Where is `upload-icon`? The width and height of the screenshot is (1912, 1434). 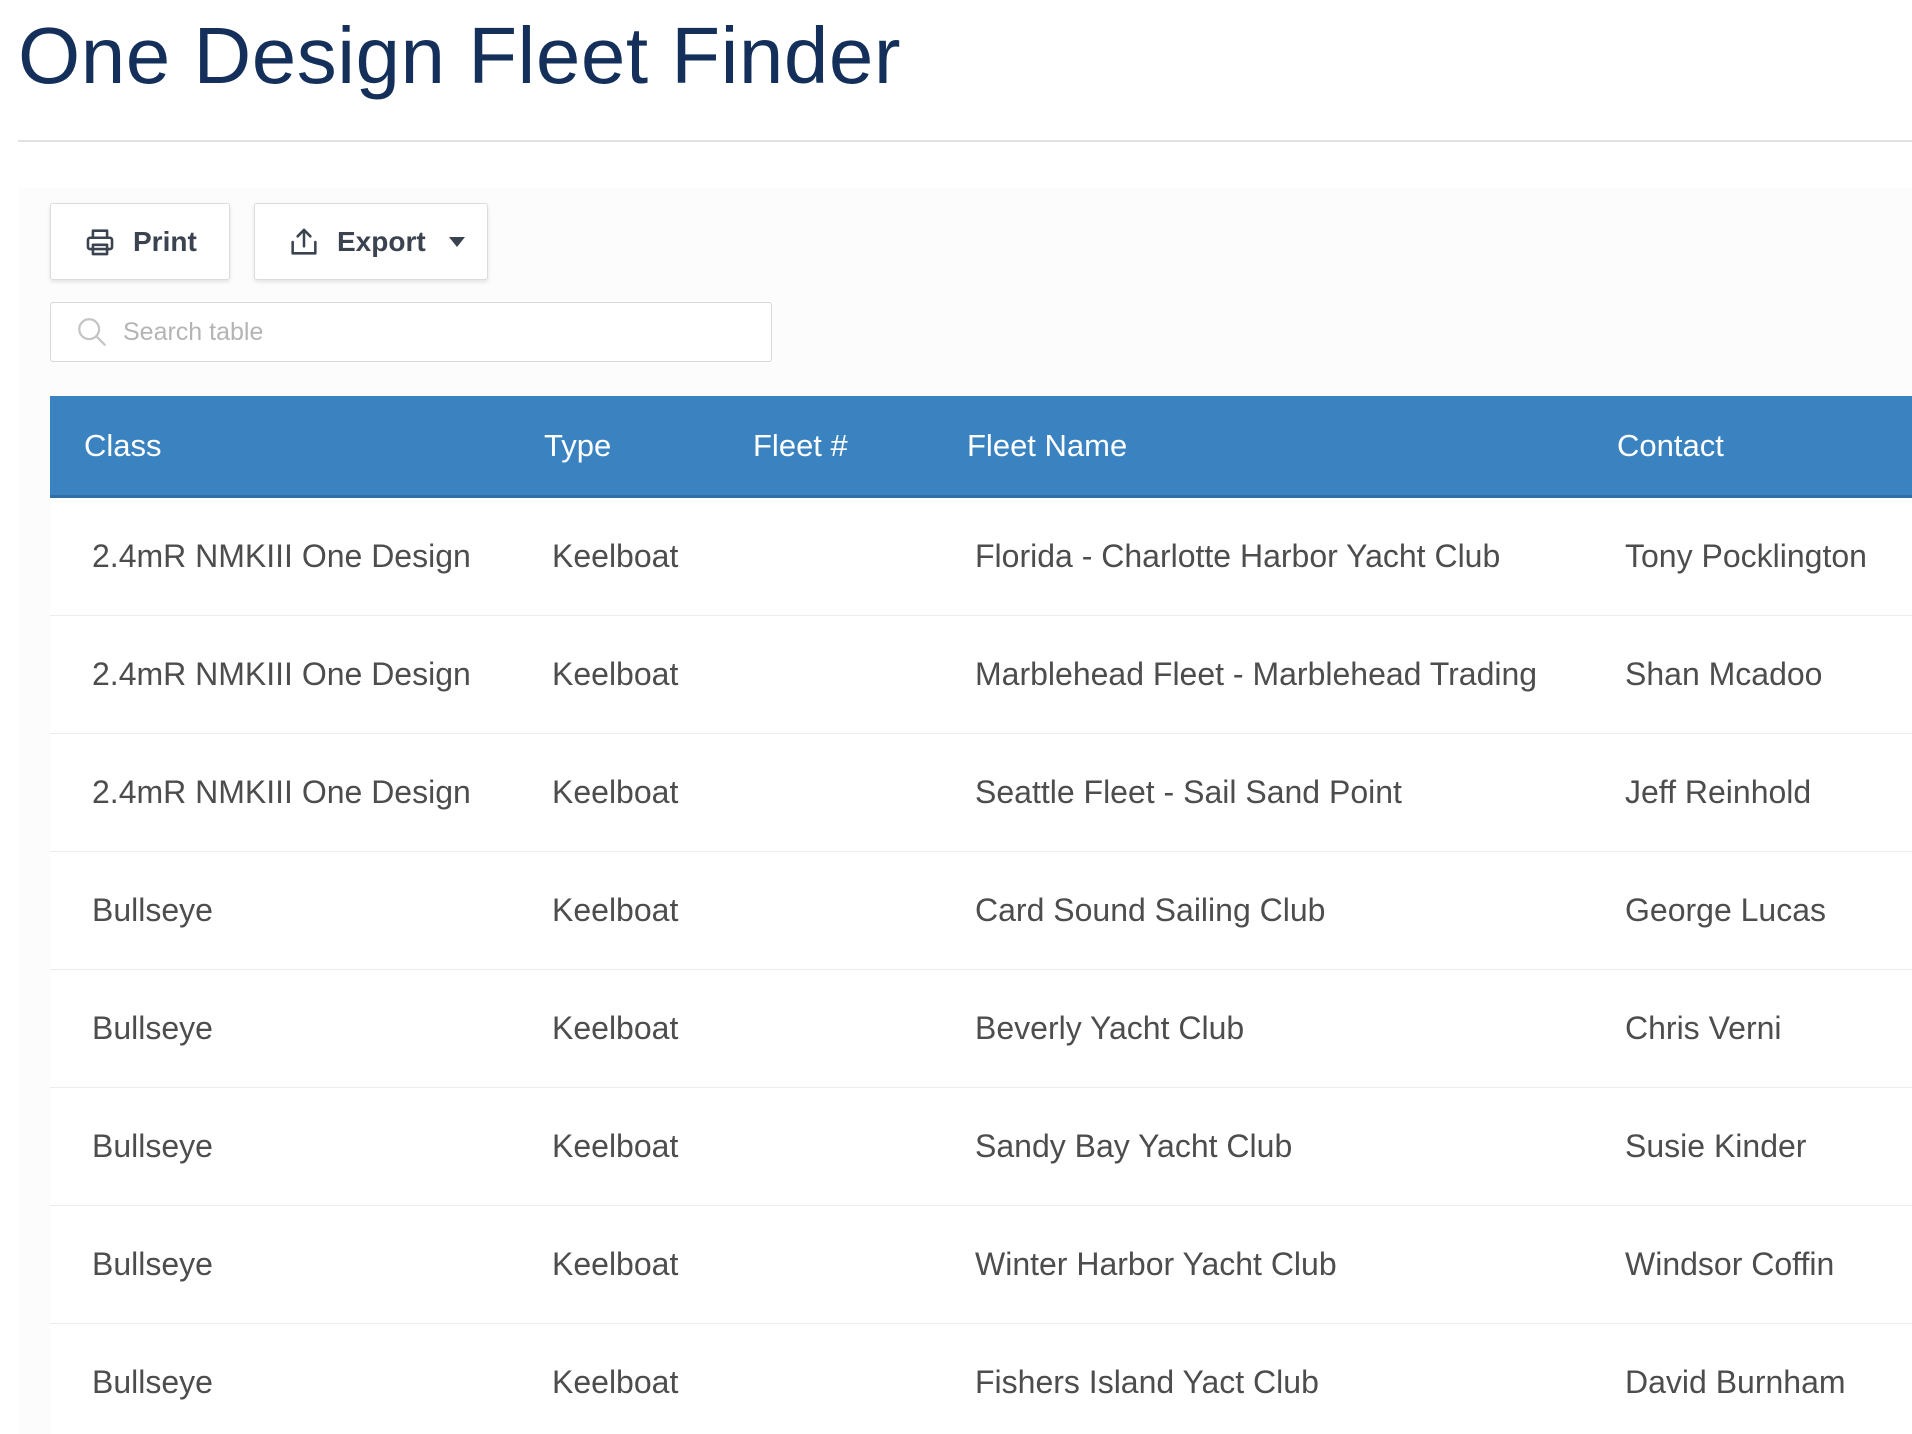 upload-icon is located at coordinates (304, 241).